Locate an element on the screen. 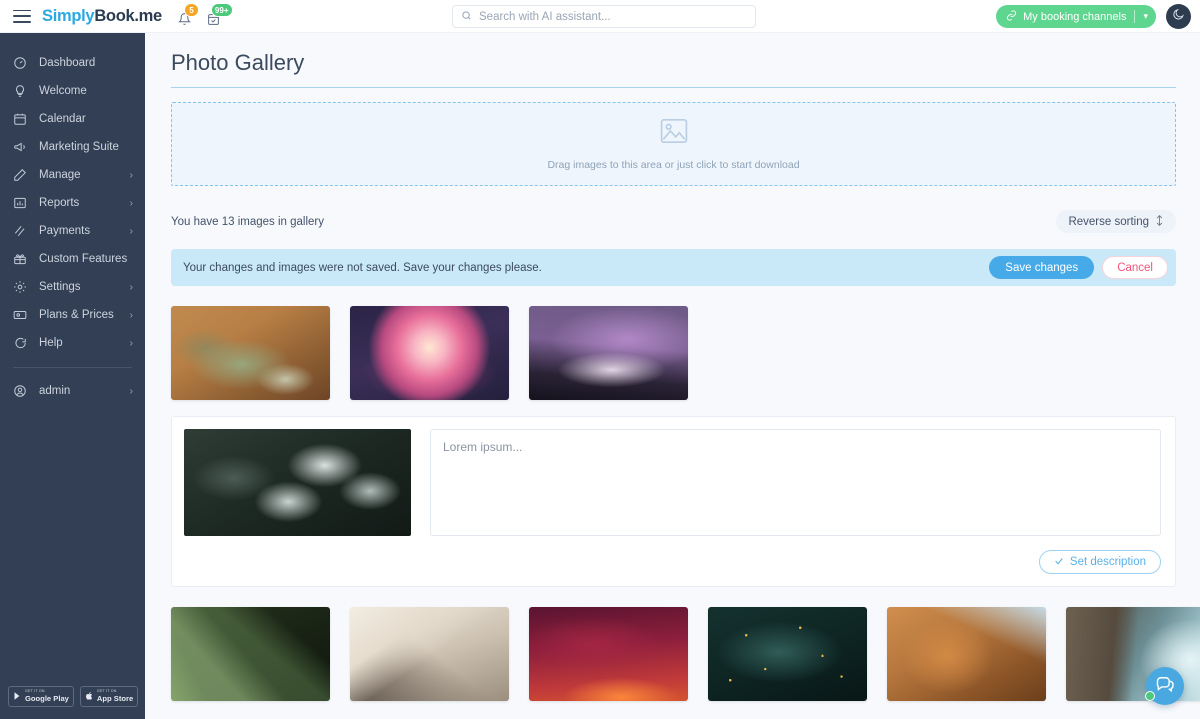  cancel-button: Cancel is located at coordinates (1135, 267).